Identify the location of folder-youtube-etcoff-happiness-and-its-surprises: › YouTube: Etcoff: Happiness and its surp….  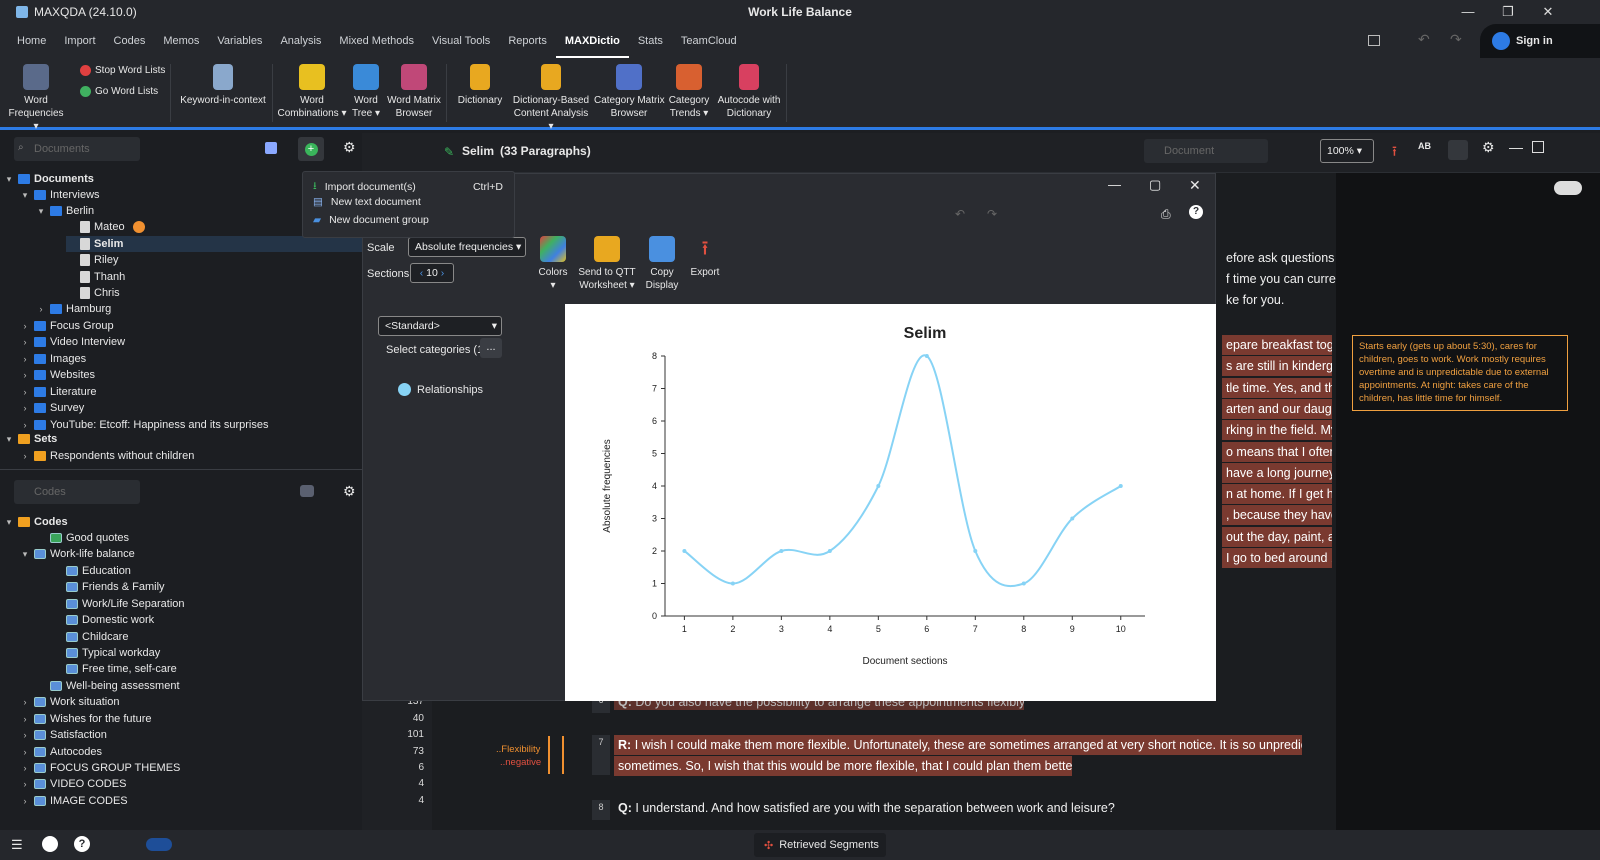
(144, 425).